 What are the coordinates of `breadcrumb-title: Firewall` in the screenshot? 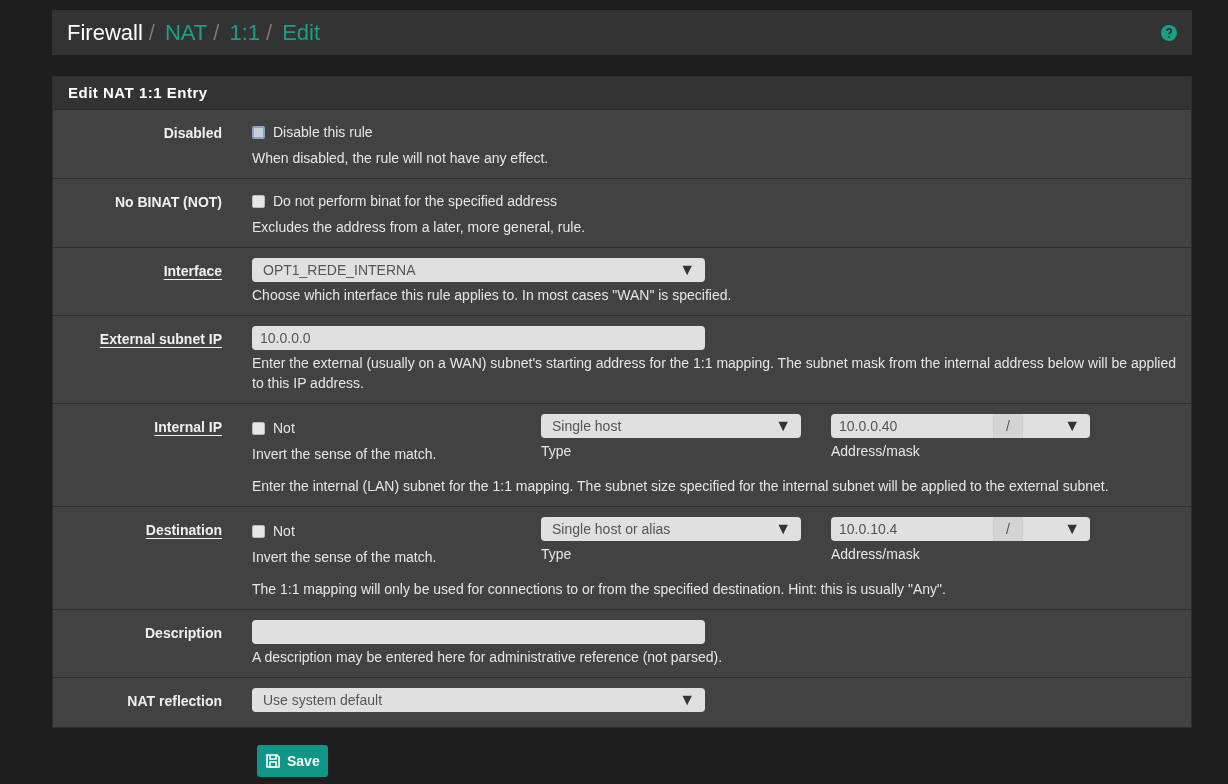 It's located at (105, 33).